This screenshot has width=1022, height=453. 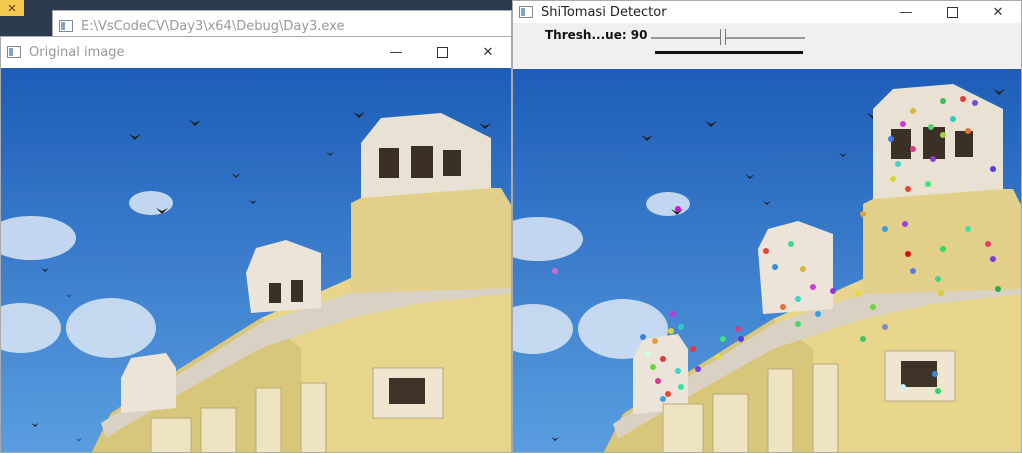 I want to click on trackbar-thumb, so click(x=723, y=37).